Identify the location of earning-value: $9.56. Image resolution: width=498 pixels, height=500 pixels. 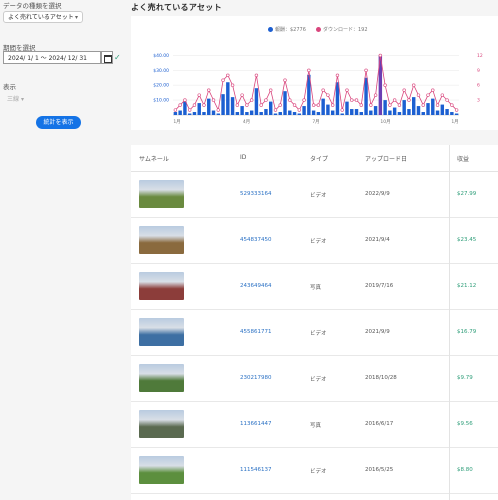
(465, 424).